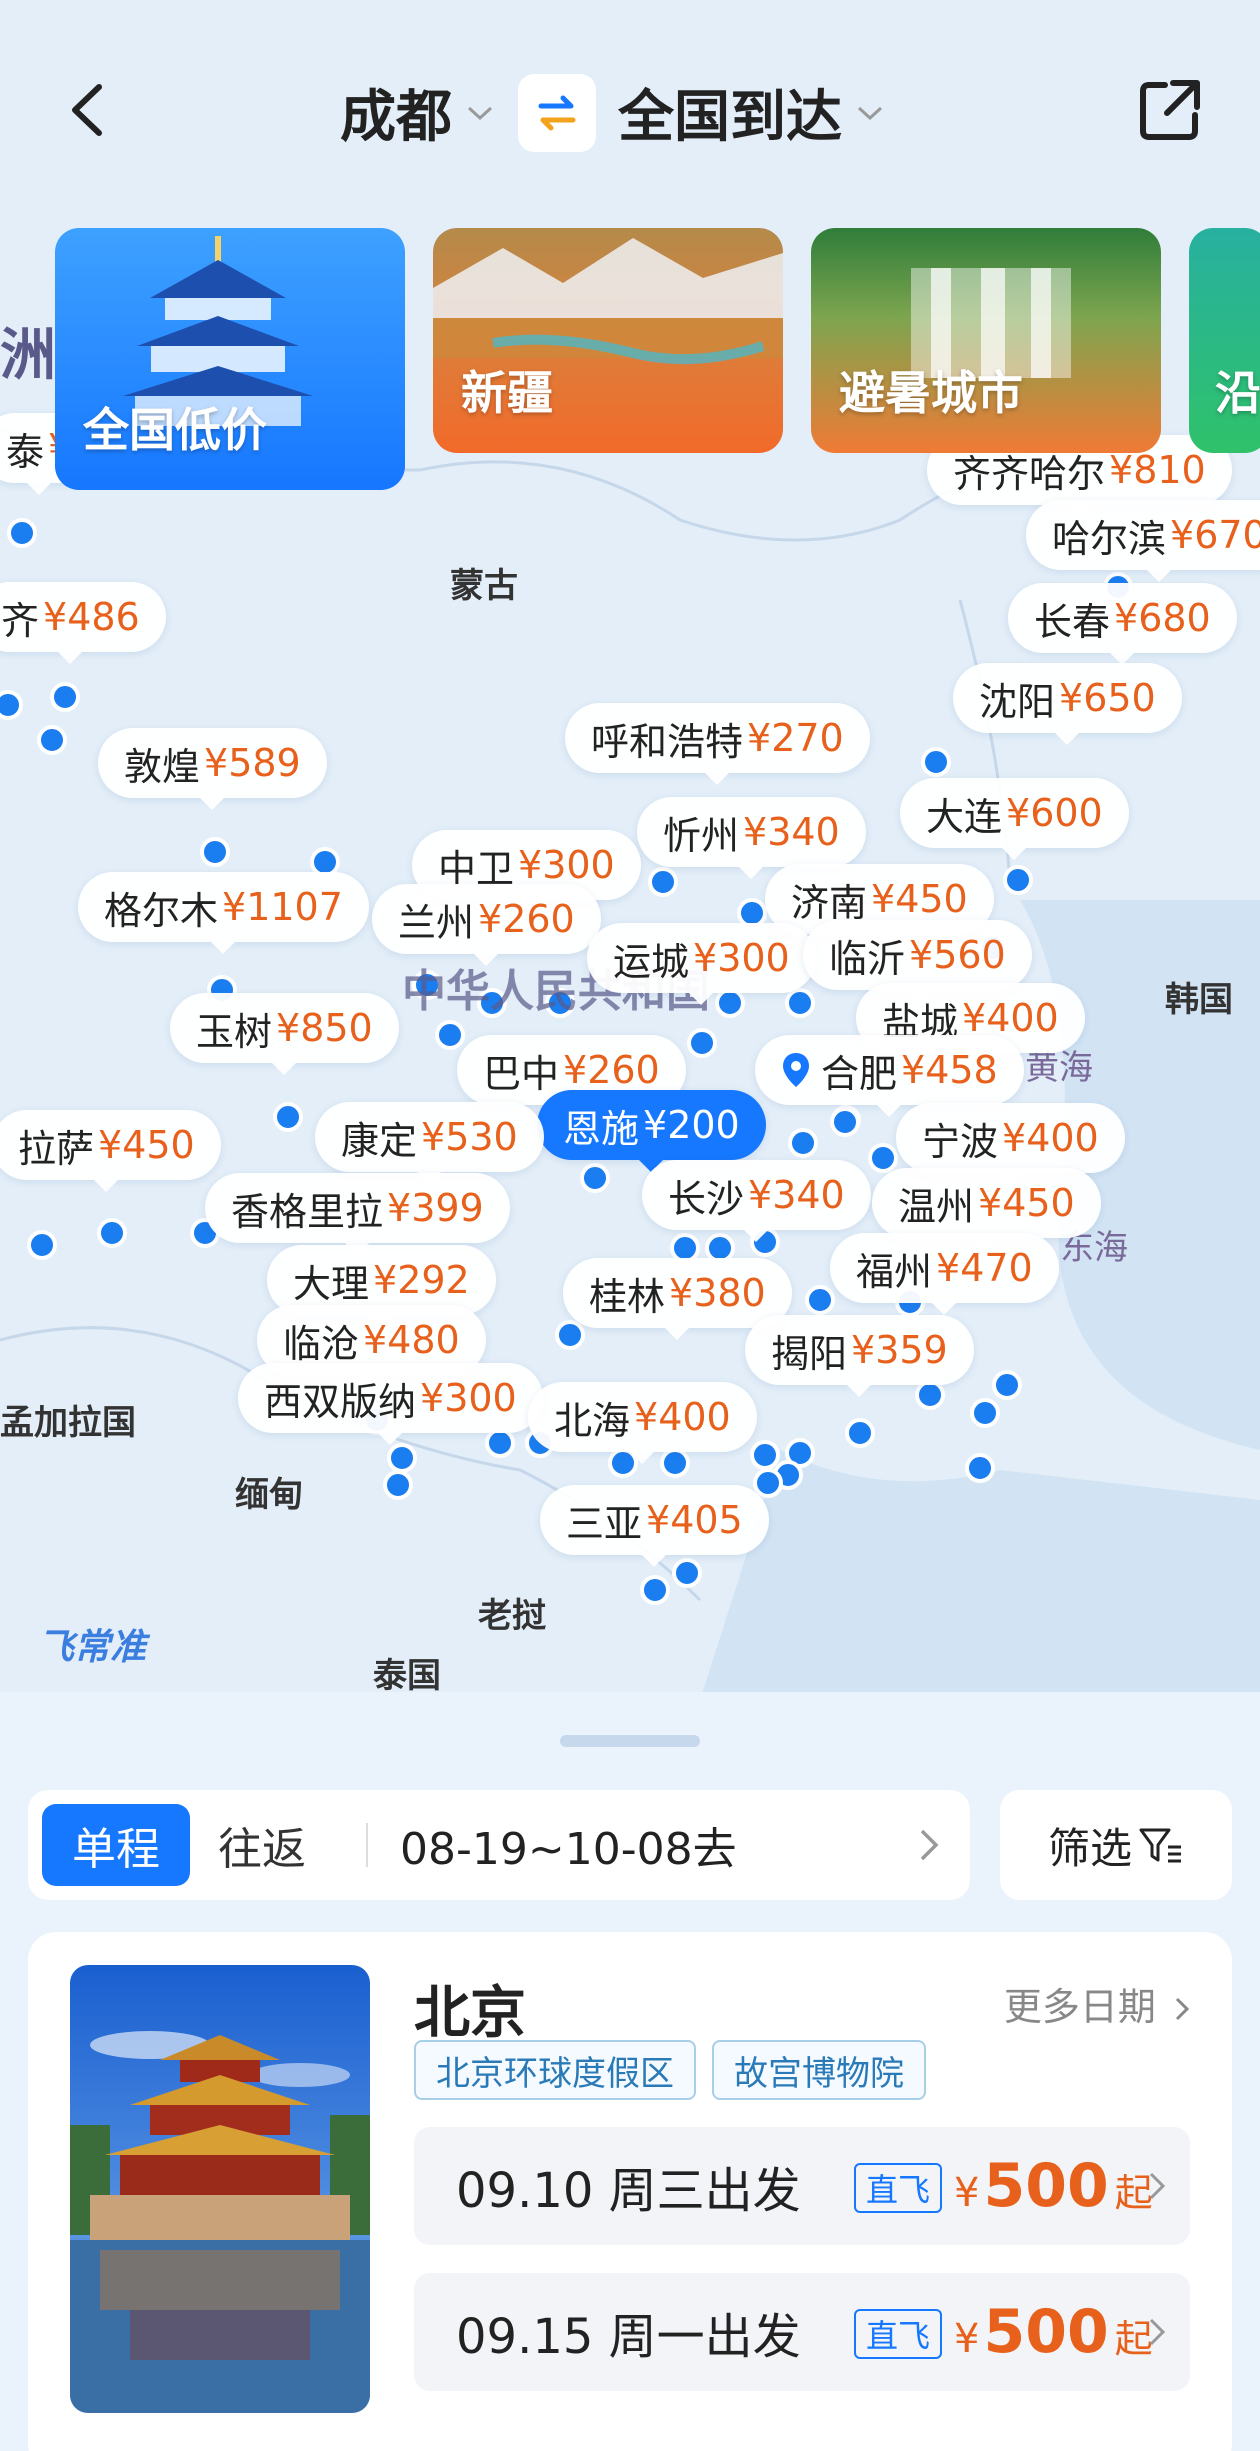 The image size is (1260, 2451). I want to click on map-label-myanmar: 缅甸, so click(269, 1495).